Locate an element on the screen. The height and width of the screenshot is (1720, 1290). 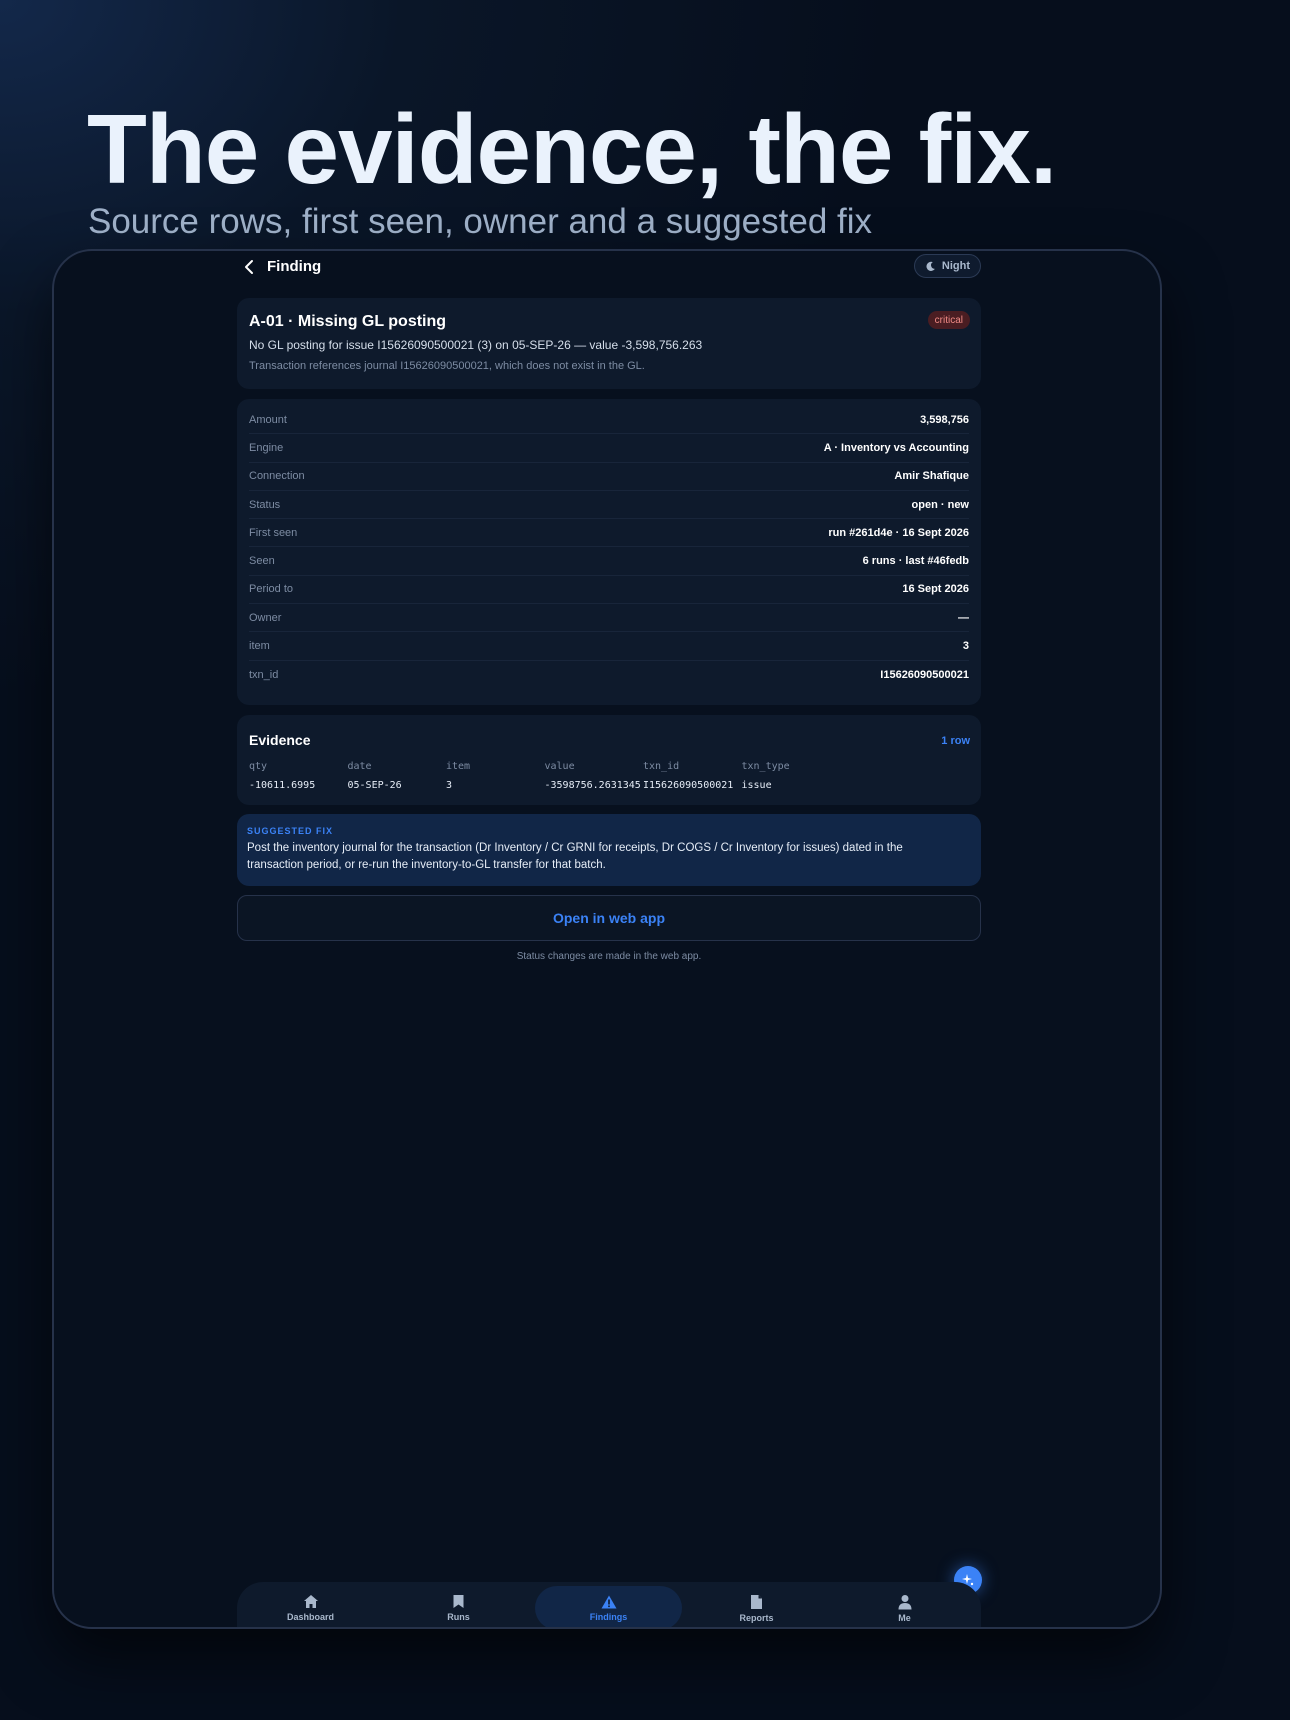
nav-label-me: Me is located at coordinates (904, 1617).